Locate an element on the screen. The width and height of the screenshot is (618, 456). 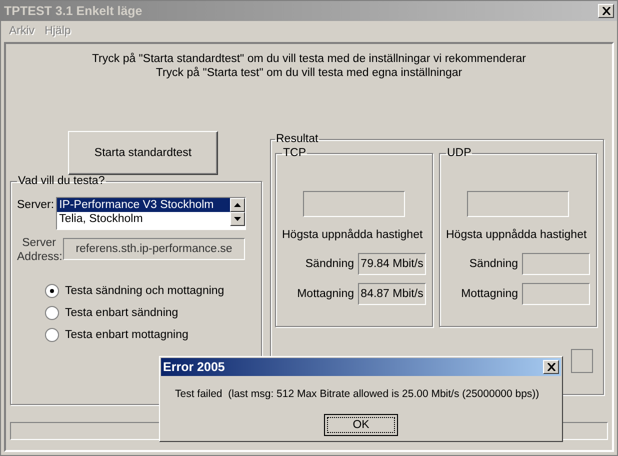
send-value-field: 79.84 Mbit/s is located at coordinates (392, 264).